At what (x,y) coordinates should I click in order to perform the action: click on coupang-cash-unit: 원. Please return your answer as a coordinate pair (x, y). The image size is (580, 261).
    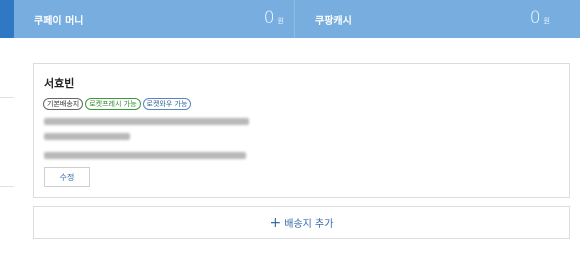
    Looking at the image, I should click on (546, 21).